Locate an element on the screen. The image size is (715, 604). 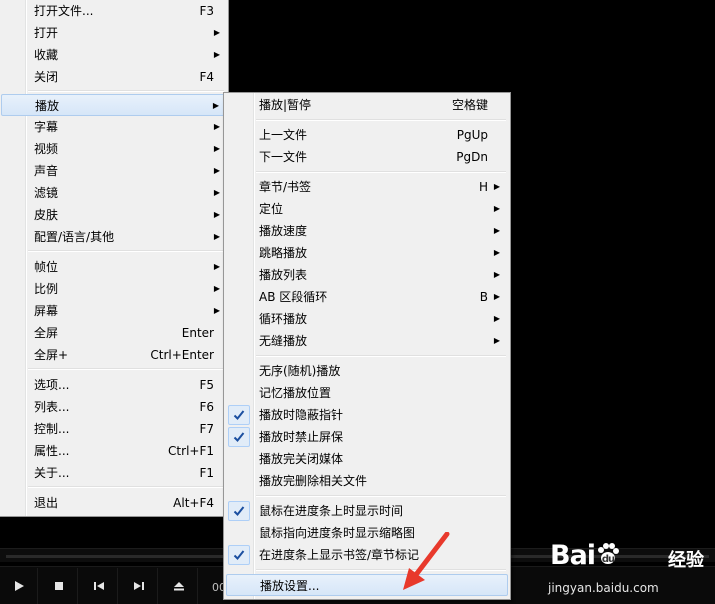
play-icon is located at coordinates (19, 586).